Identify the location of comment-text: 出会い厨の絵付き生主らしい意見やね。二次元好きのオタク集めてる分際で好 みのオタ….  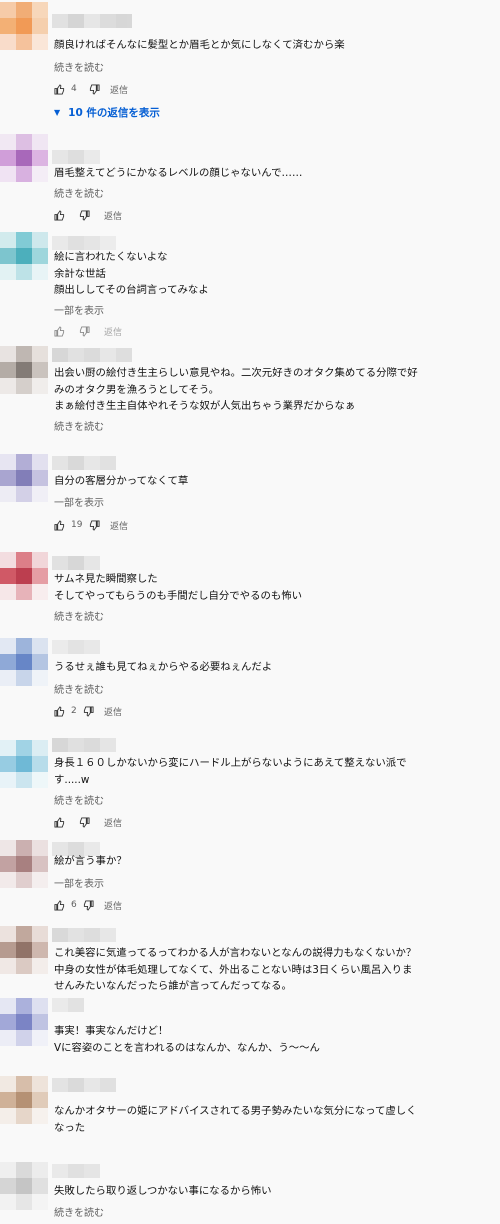
(236, 389).